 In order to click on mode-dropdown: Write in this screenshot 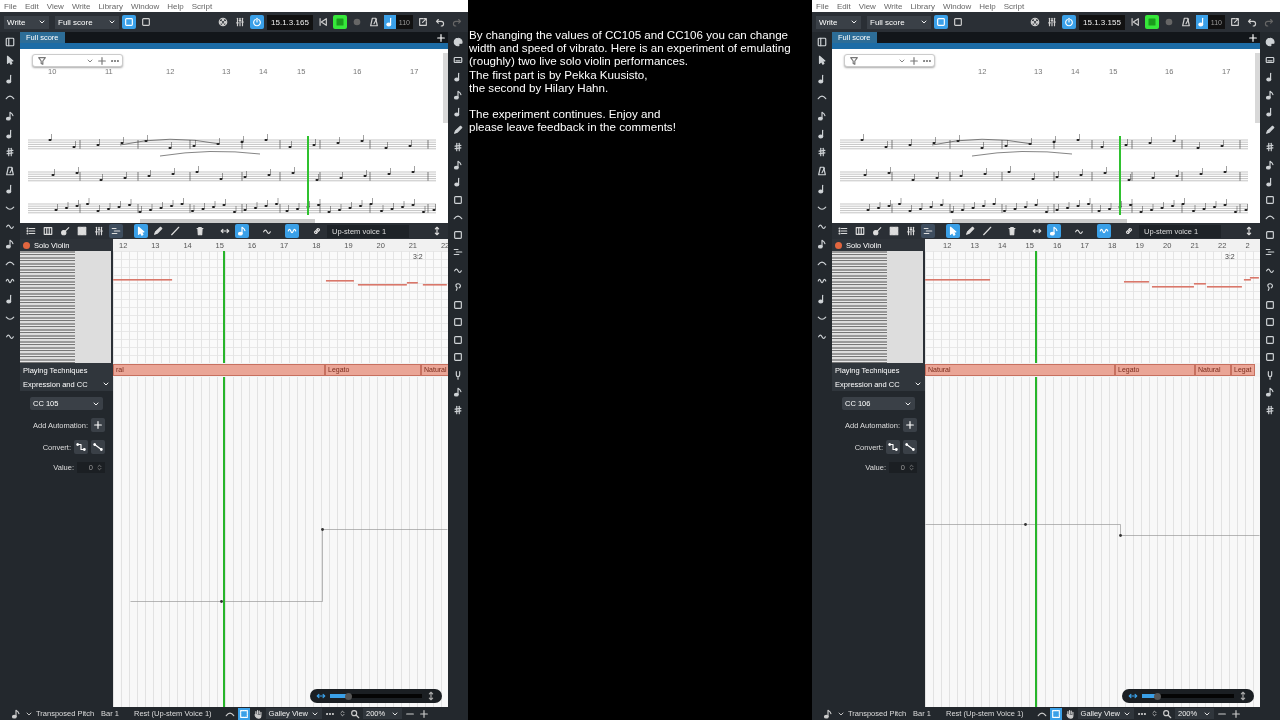, I will do `click(838, 22)`.